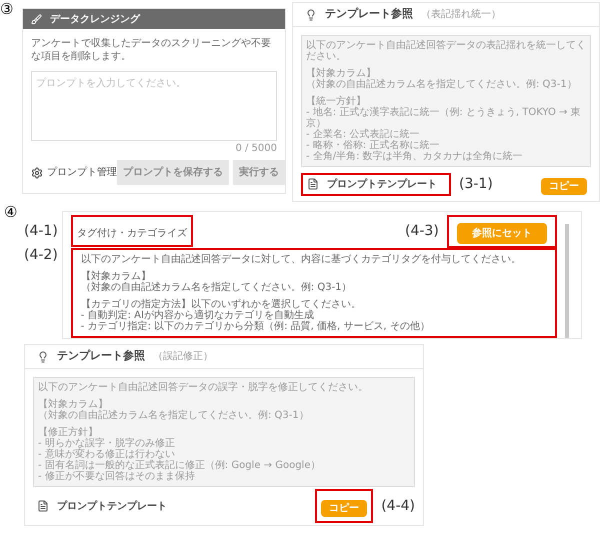 Image resolution: width=602 pixels, height=557 pixels. What do you see at coordinates (301, 259) in the screenshot?
I see `prompt-text-line: 以下のアンケート自由記述回答データに対して、内容に基づくカテゴリタグを付与してください。` at bounding box center [301, 259].